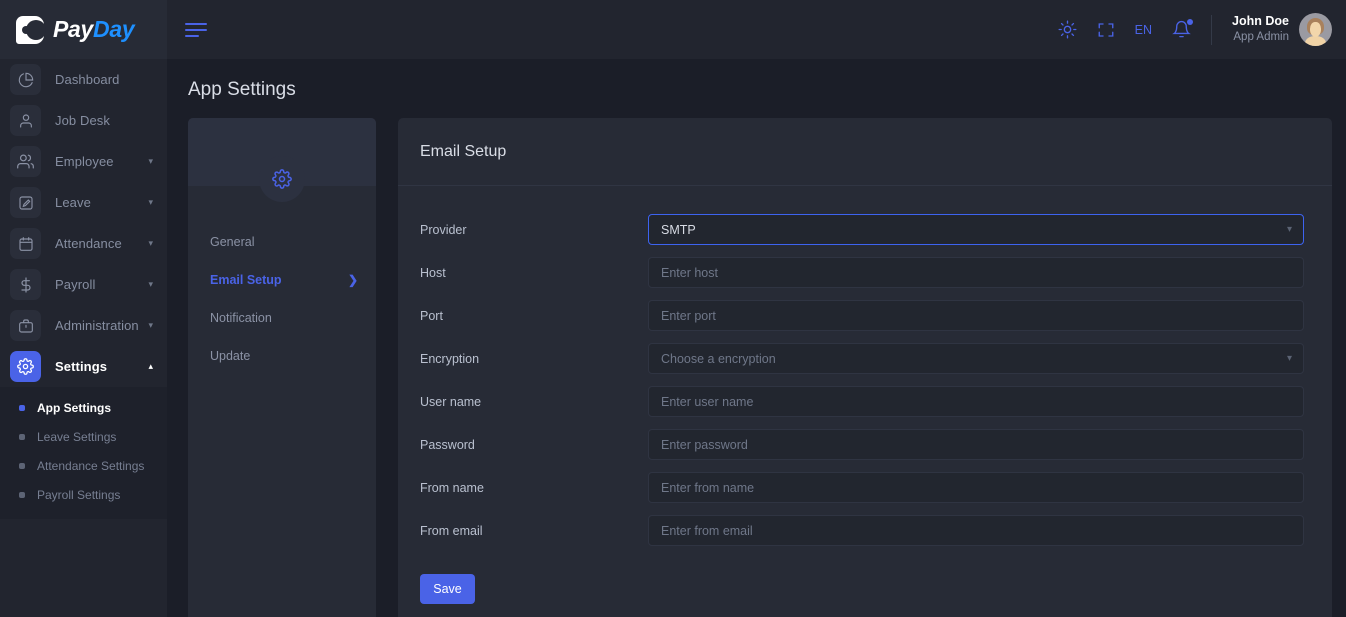 The width and height of the screenshot is (1346, 617). I want to click on submenu-item-label: Payroll Settings, so click(79, 494).